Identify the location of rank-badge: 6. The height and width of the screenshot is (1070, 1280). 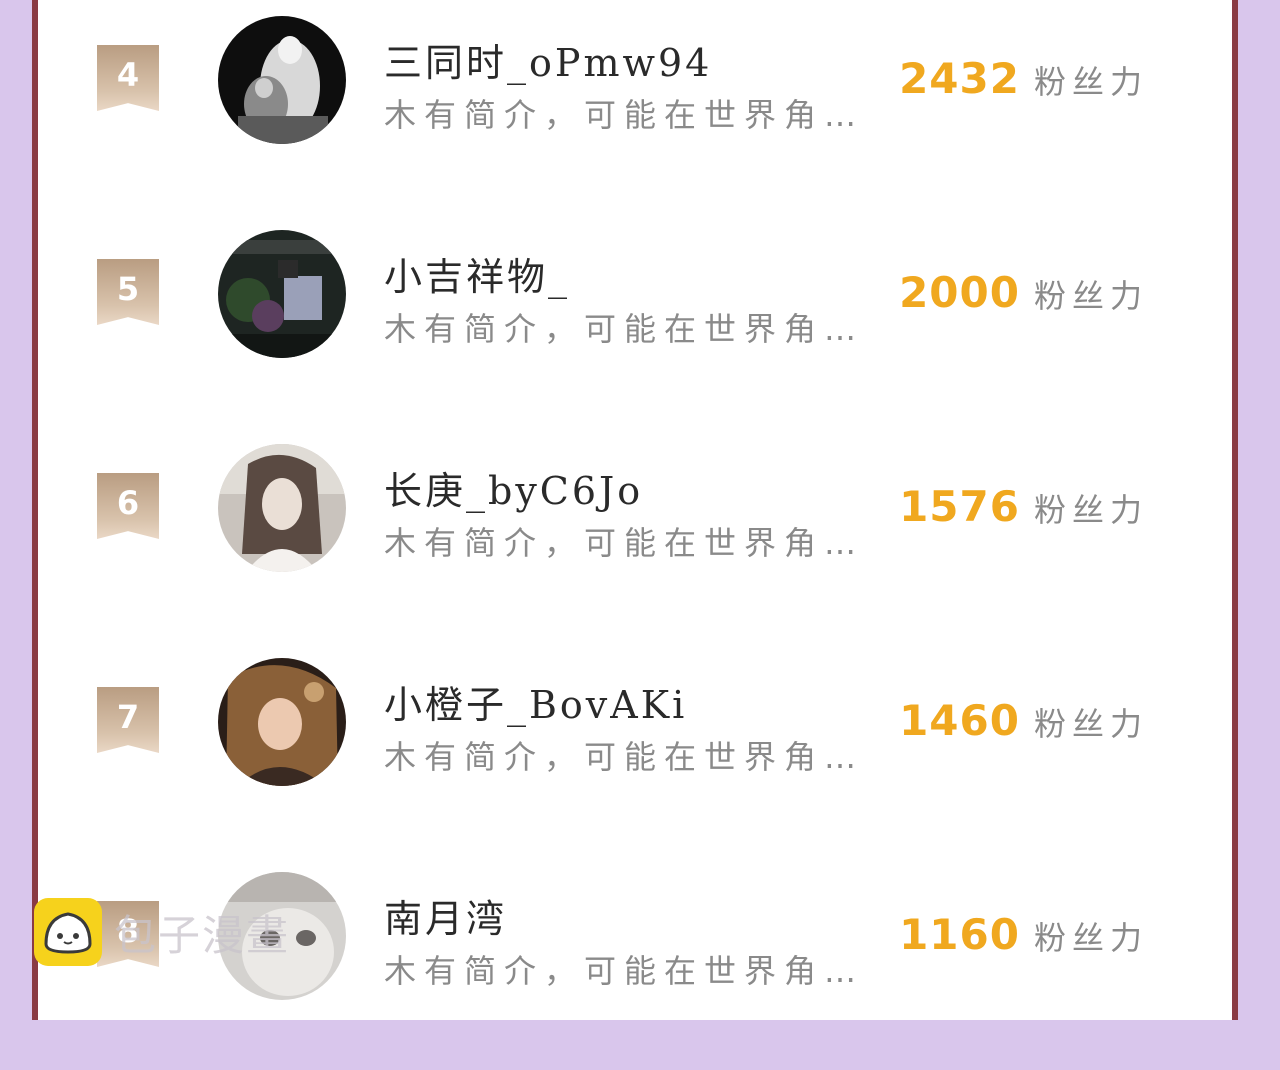
(128, 506).